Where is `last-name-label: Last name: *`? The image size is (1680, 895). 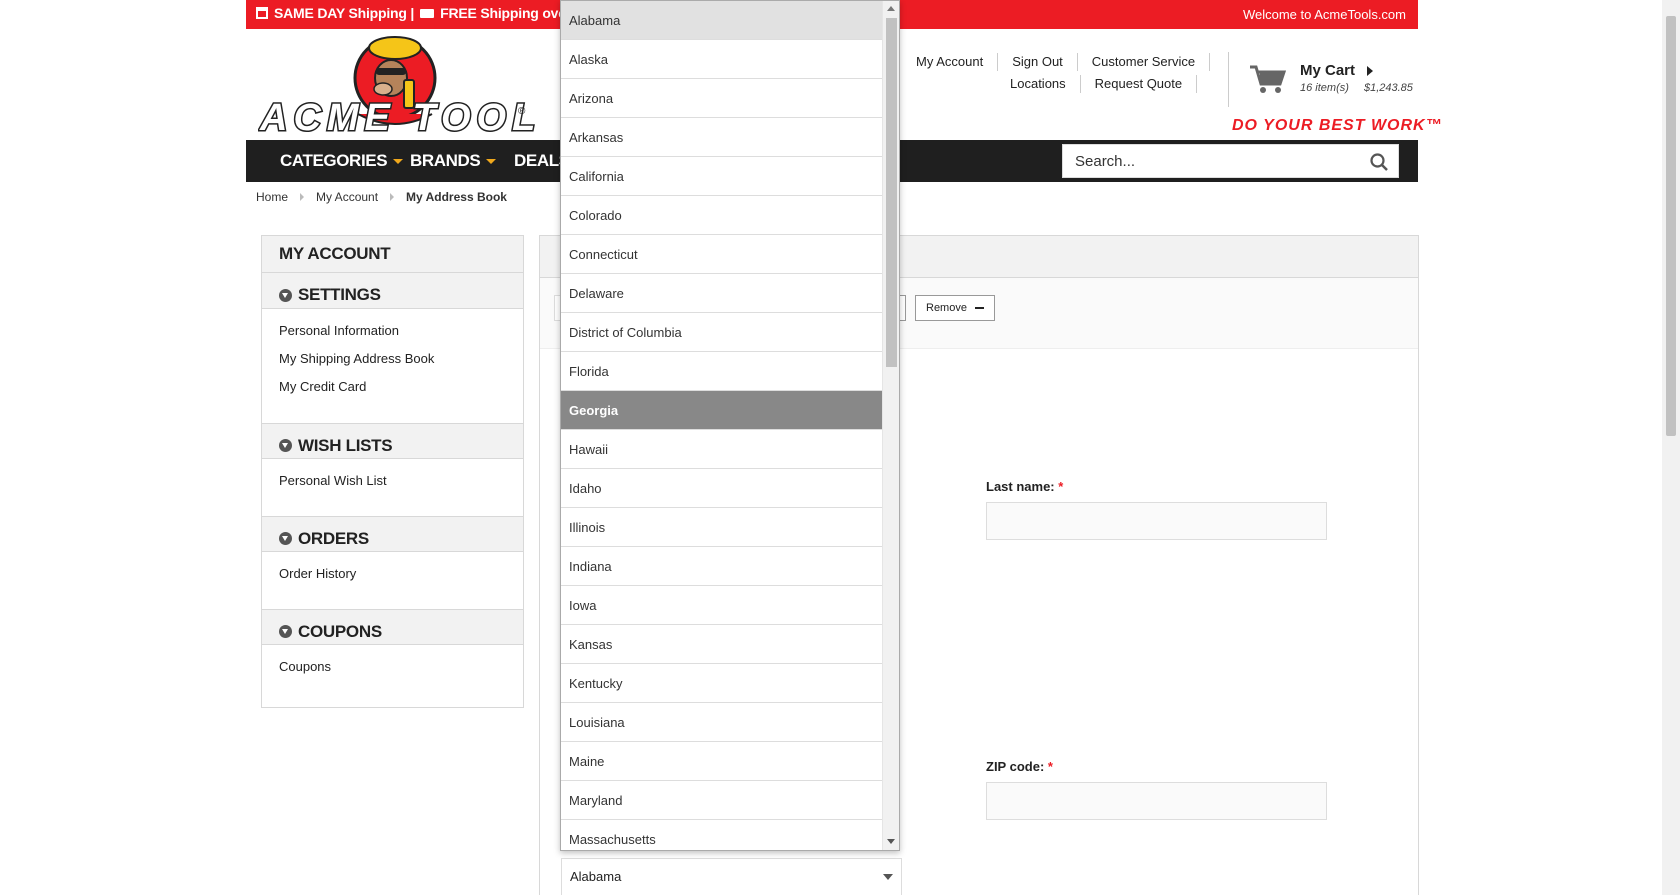
last-name-label: Last name: * is located at coordinates (1024, 486).